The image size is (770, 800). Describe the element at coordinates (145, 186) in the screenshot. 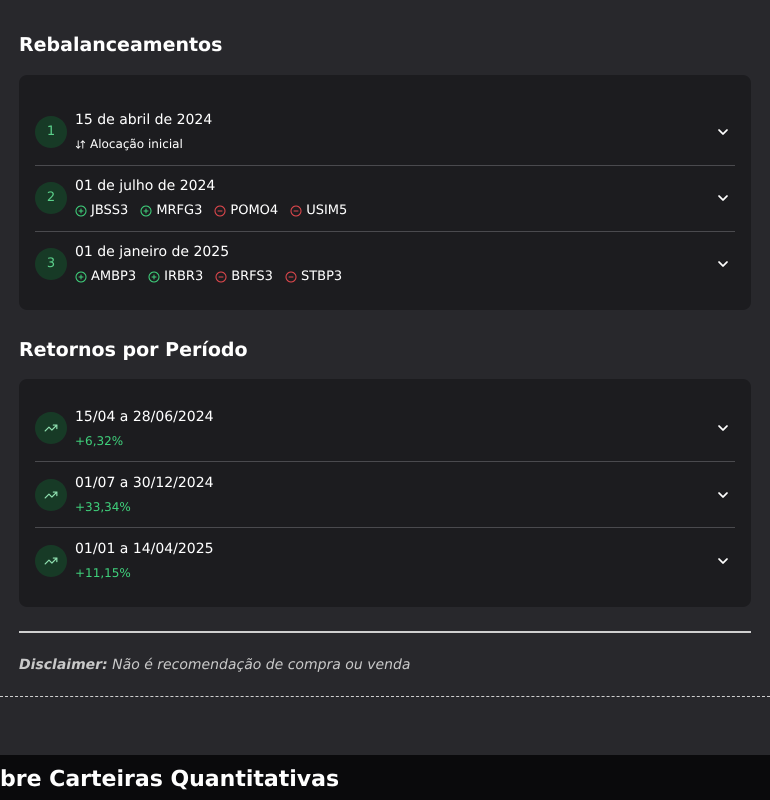

I see `rebalance-date: 01 de julho de 2024` at that location.